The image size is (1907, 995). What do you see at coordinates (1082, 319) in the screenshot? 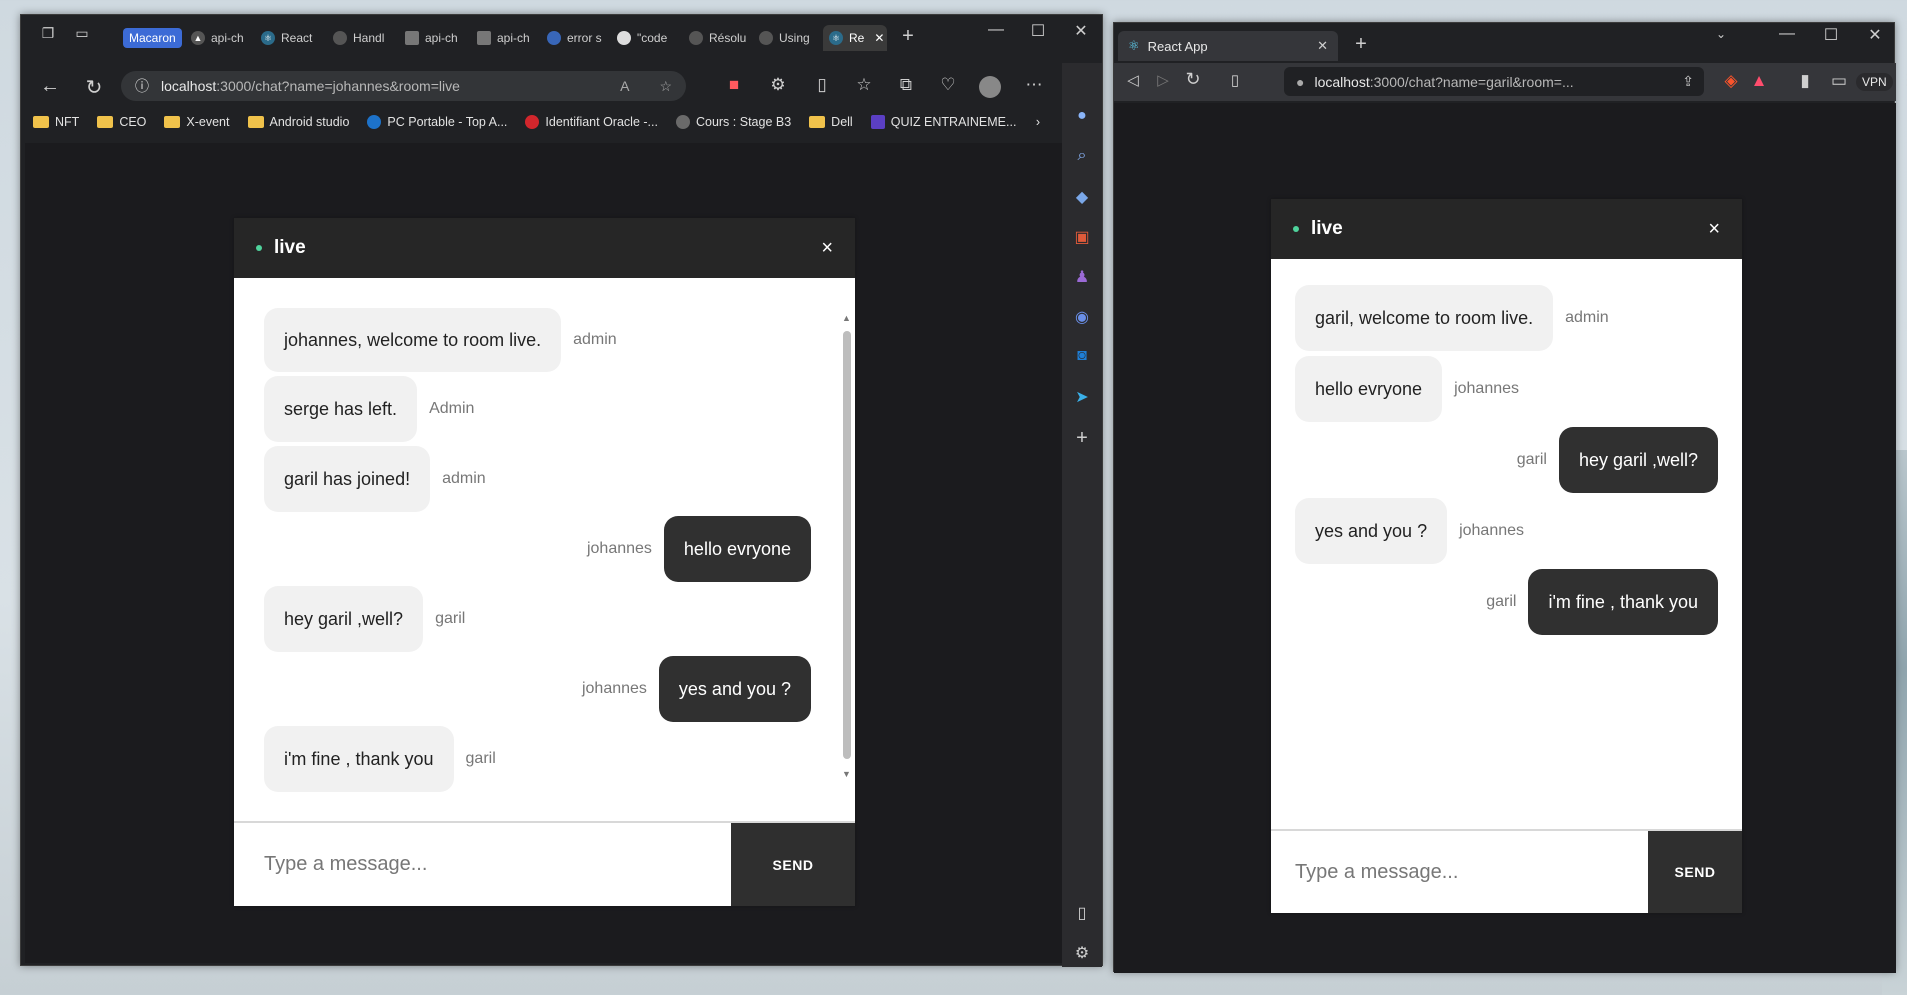
I see `microsoft-365-icon: ◉` at bounding box center [1082, 319].